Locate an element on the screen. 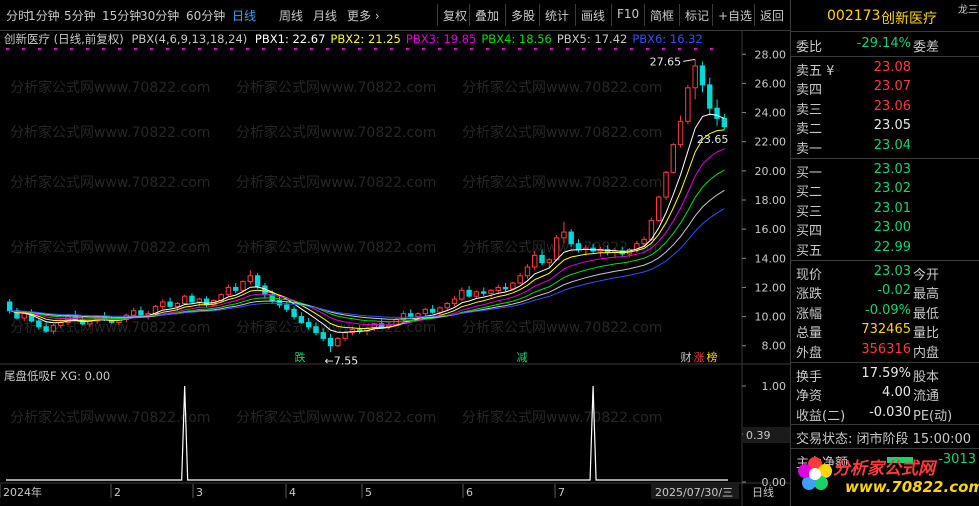 The height and width of the screenshot is (506, 979). ask-row-1-value: 23.07 is located at coordinates (892, 87).